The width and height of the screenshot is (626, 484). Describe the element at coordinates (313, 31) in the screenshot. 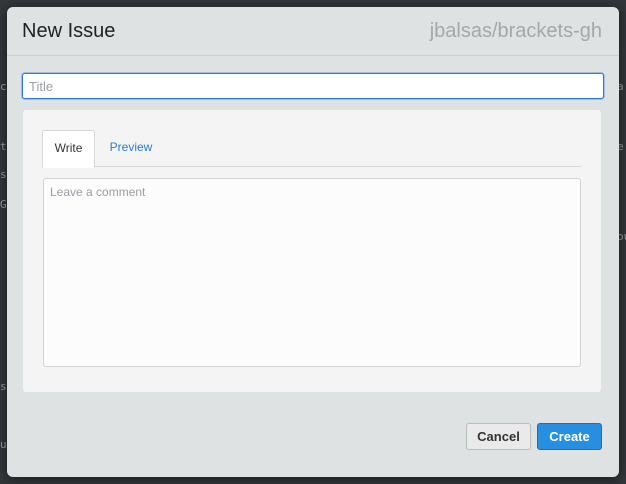

I see `dialog-header: New Issue jbalsas/brackets-gh` at that location.